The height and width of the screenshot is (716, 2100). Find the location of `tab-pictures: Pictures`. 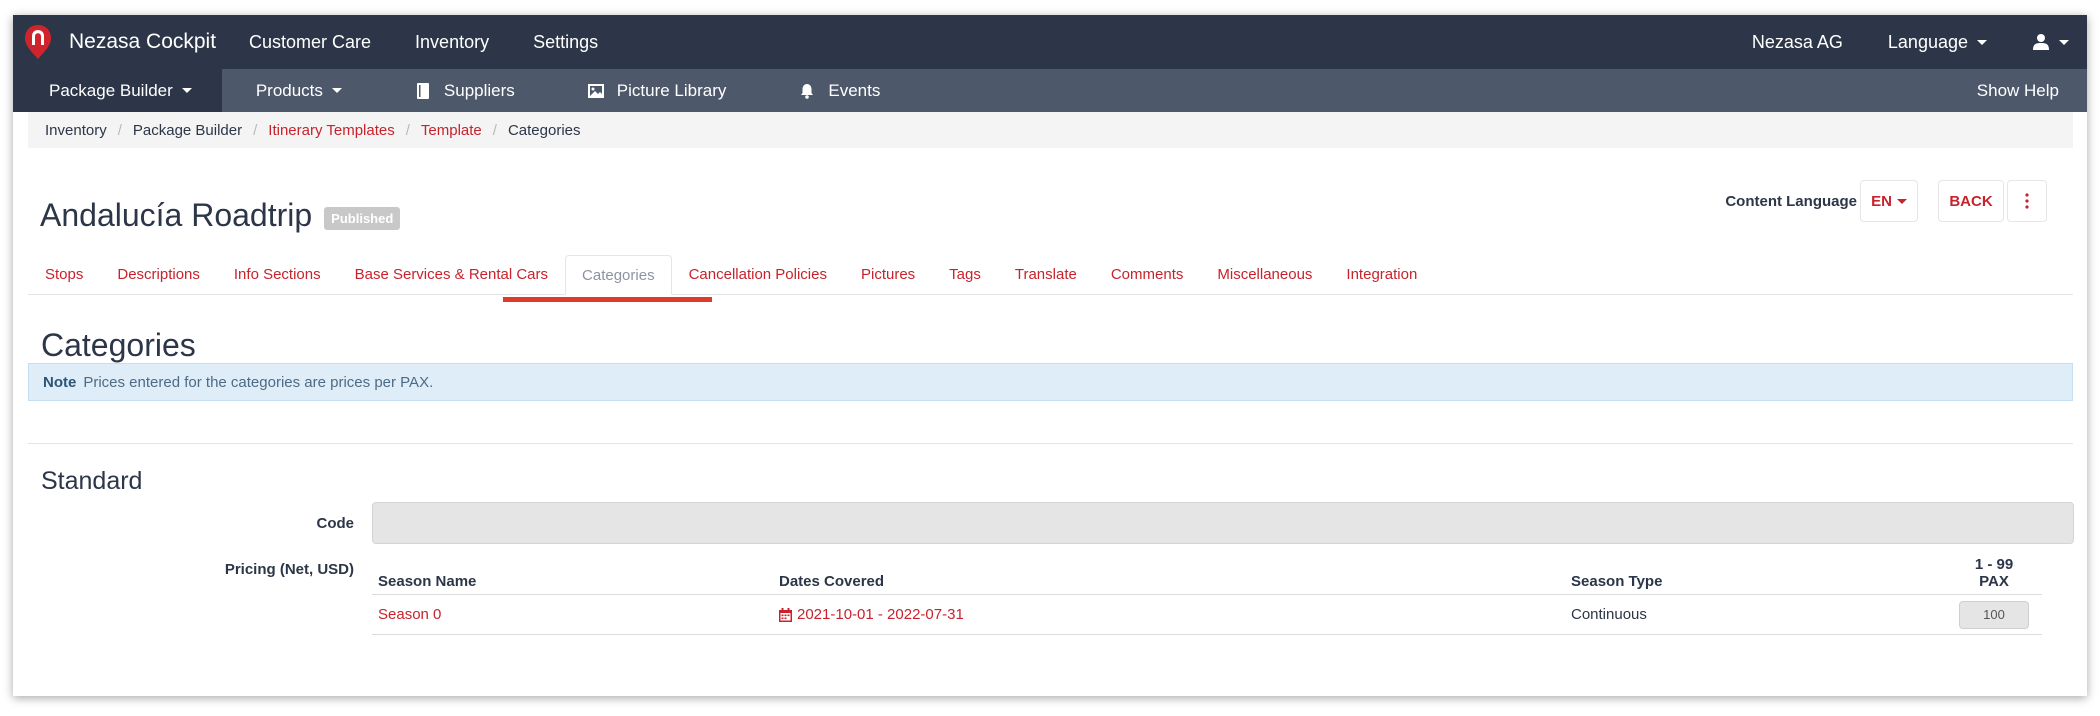

tab-pictures: Pictures is located at coordinates (888, 274).